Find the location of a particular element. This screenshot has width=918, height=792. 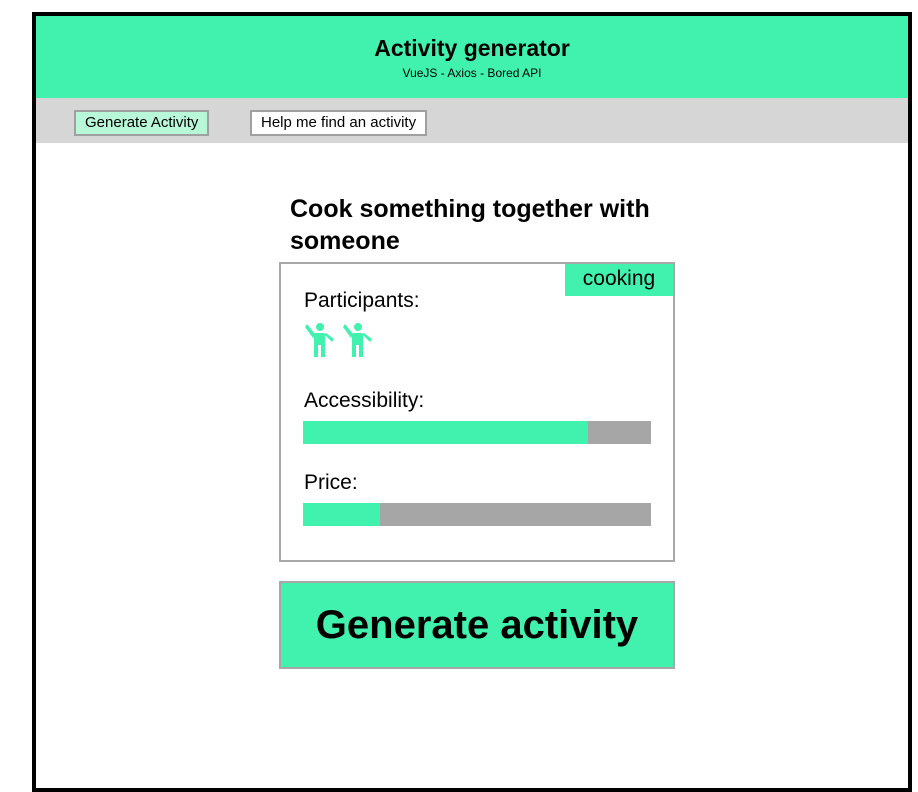

participants-label: Participants: is located at coordinates (362, 300).